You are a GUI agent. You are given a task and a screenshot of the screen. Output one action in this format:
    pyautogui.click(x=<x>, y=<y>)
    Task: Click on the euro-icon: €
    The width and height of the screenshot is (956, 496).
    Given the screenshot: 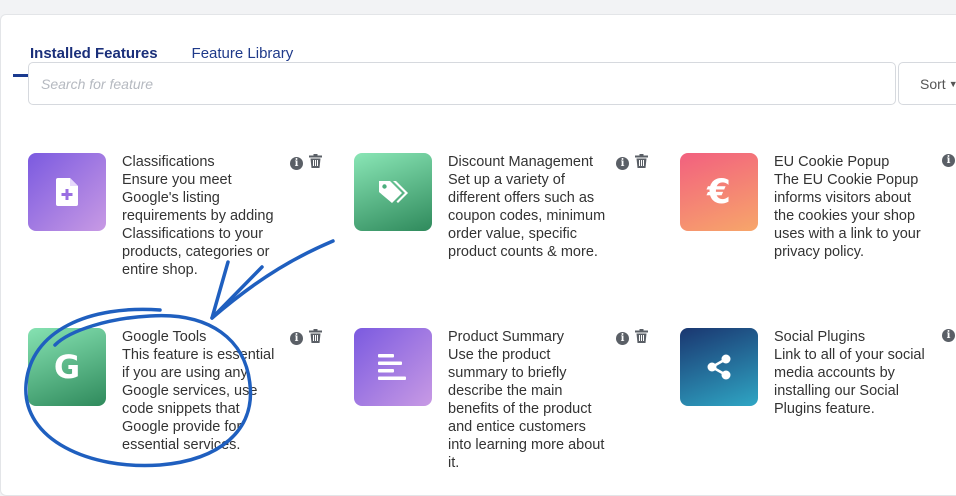 What is the action you would take?
    pyautogui.click(x=719, y=192)
    